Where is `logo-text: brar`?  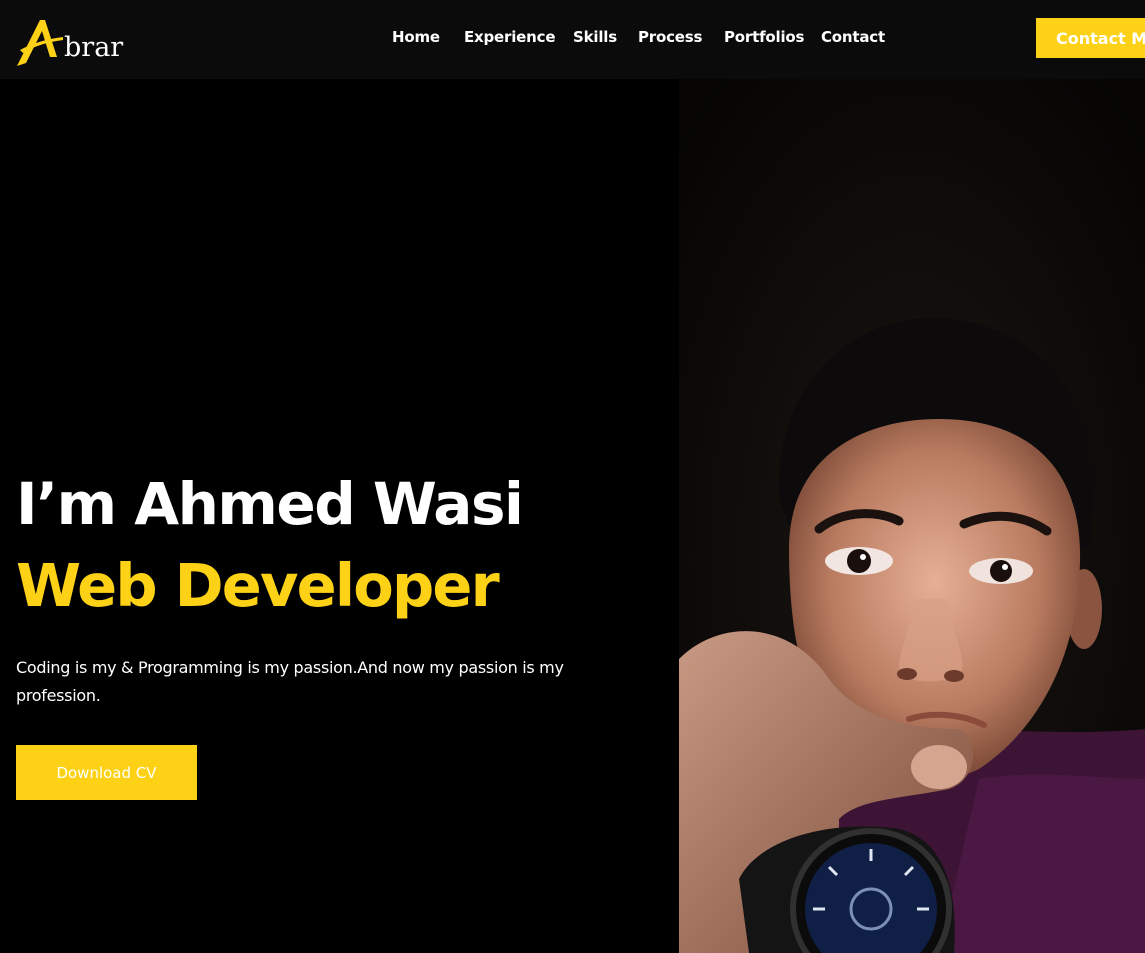
logo-text: brar is located at coordinates (94, 47).